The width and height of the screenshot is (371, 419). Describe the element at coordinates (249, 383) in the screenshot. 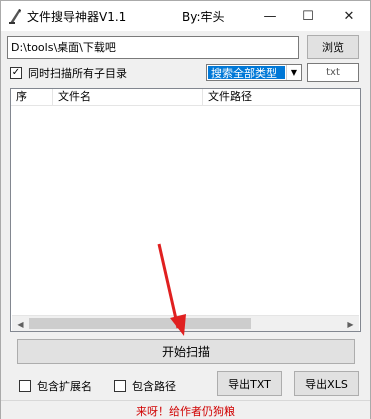

I see `export-txt-button: 导出TXT` at that location.